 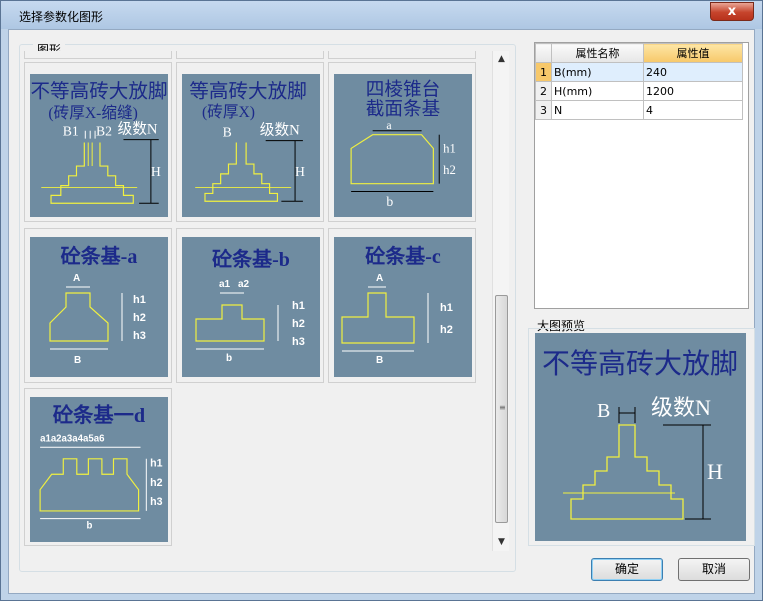 I want to click on preview-label-b: B, so click(x=603, y=411).